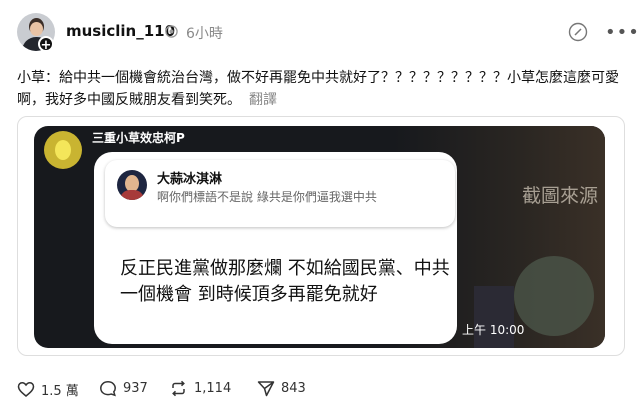 Image resolution: width=644 pixels, height=412 pixels. Describe the element at coordinates (267, 197) in the screenshot. I see `quoted-text: 啊你們標語不是說 綠共是你們逼我選中共` at that location.